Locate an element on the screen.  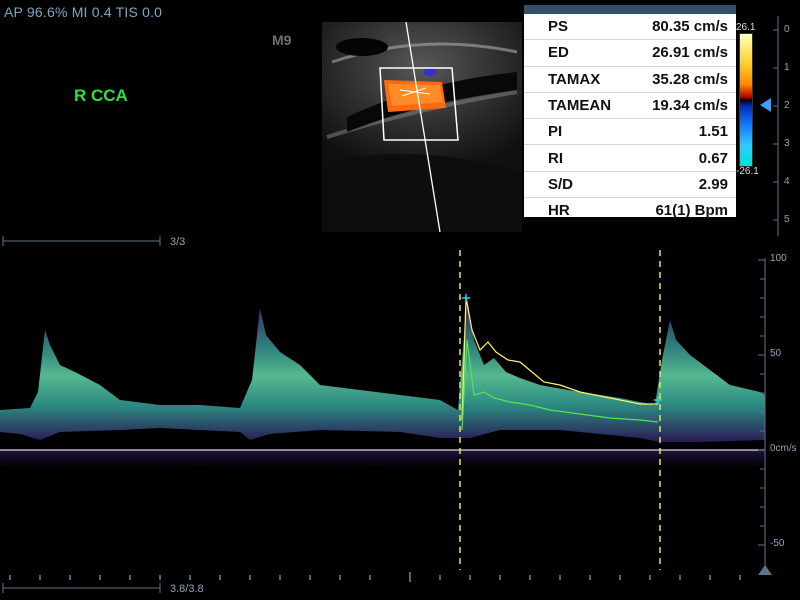
measurement-row: PS 80.35 cm/s is located at coordinates (630, 27).